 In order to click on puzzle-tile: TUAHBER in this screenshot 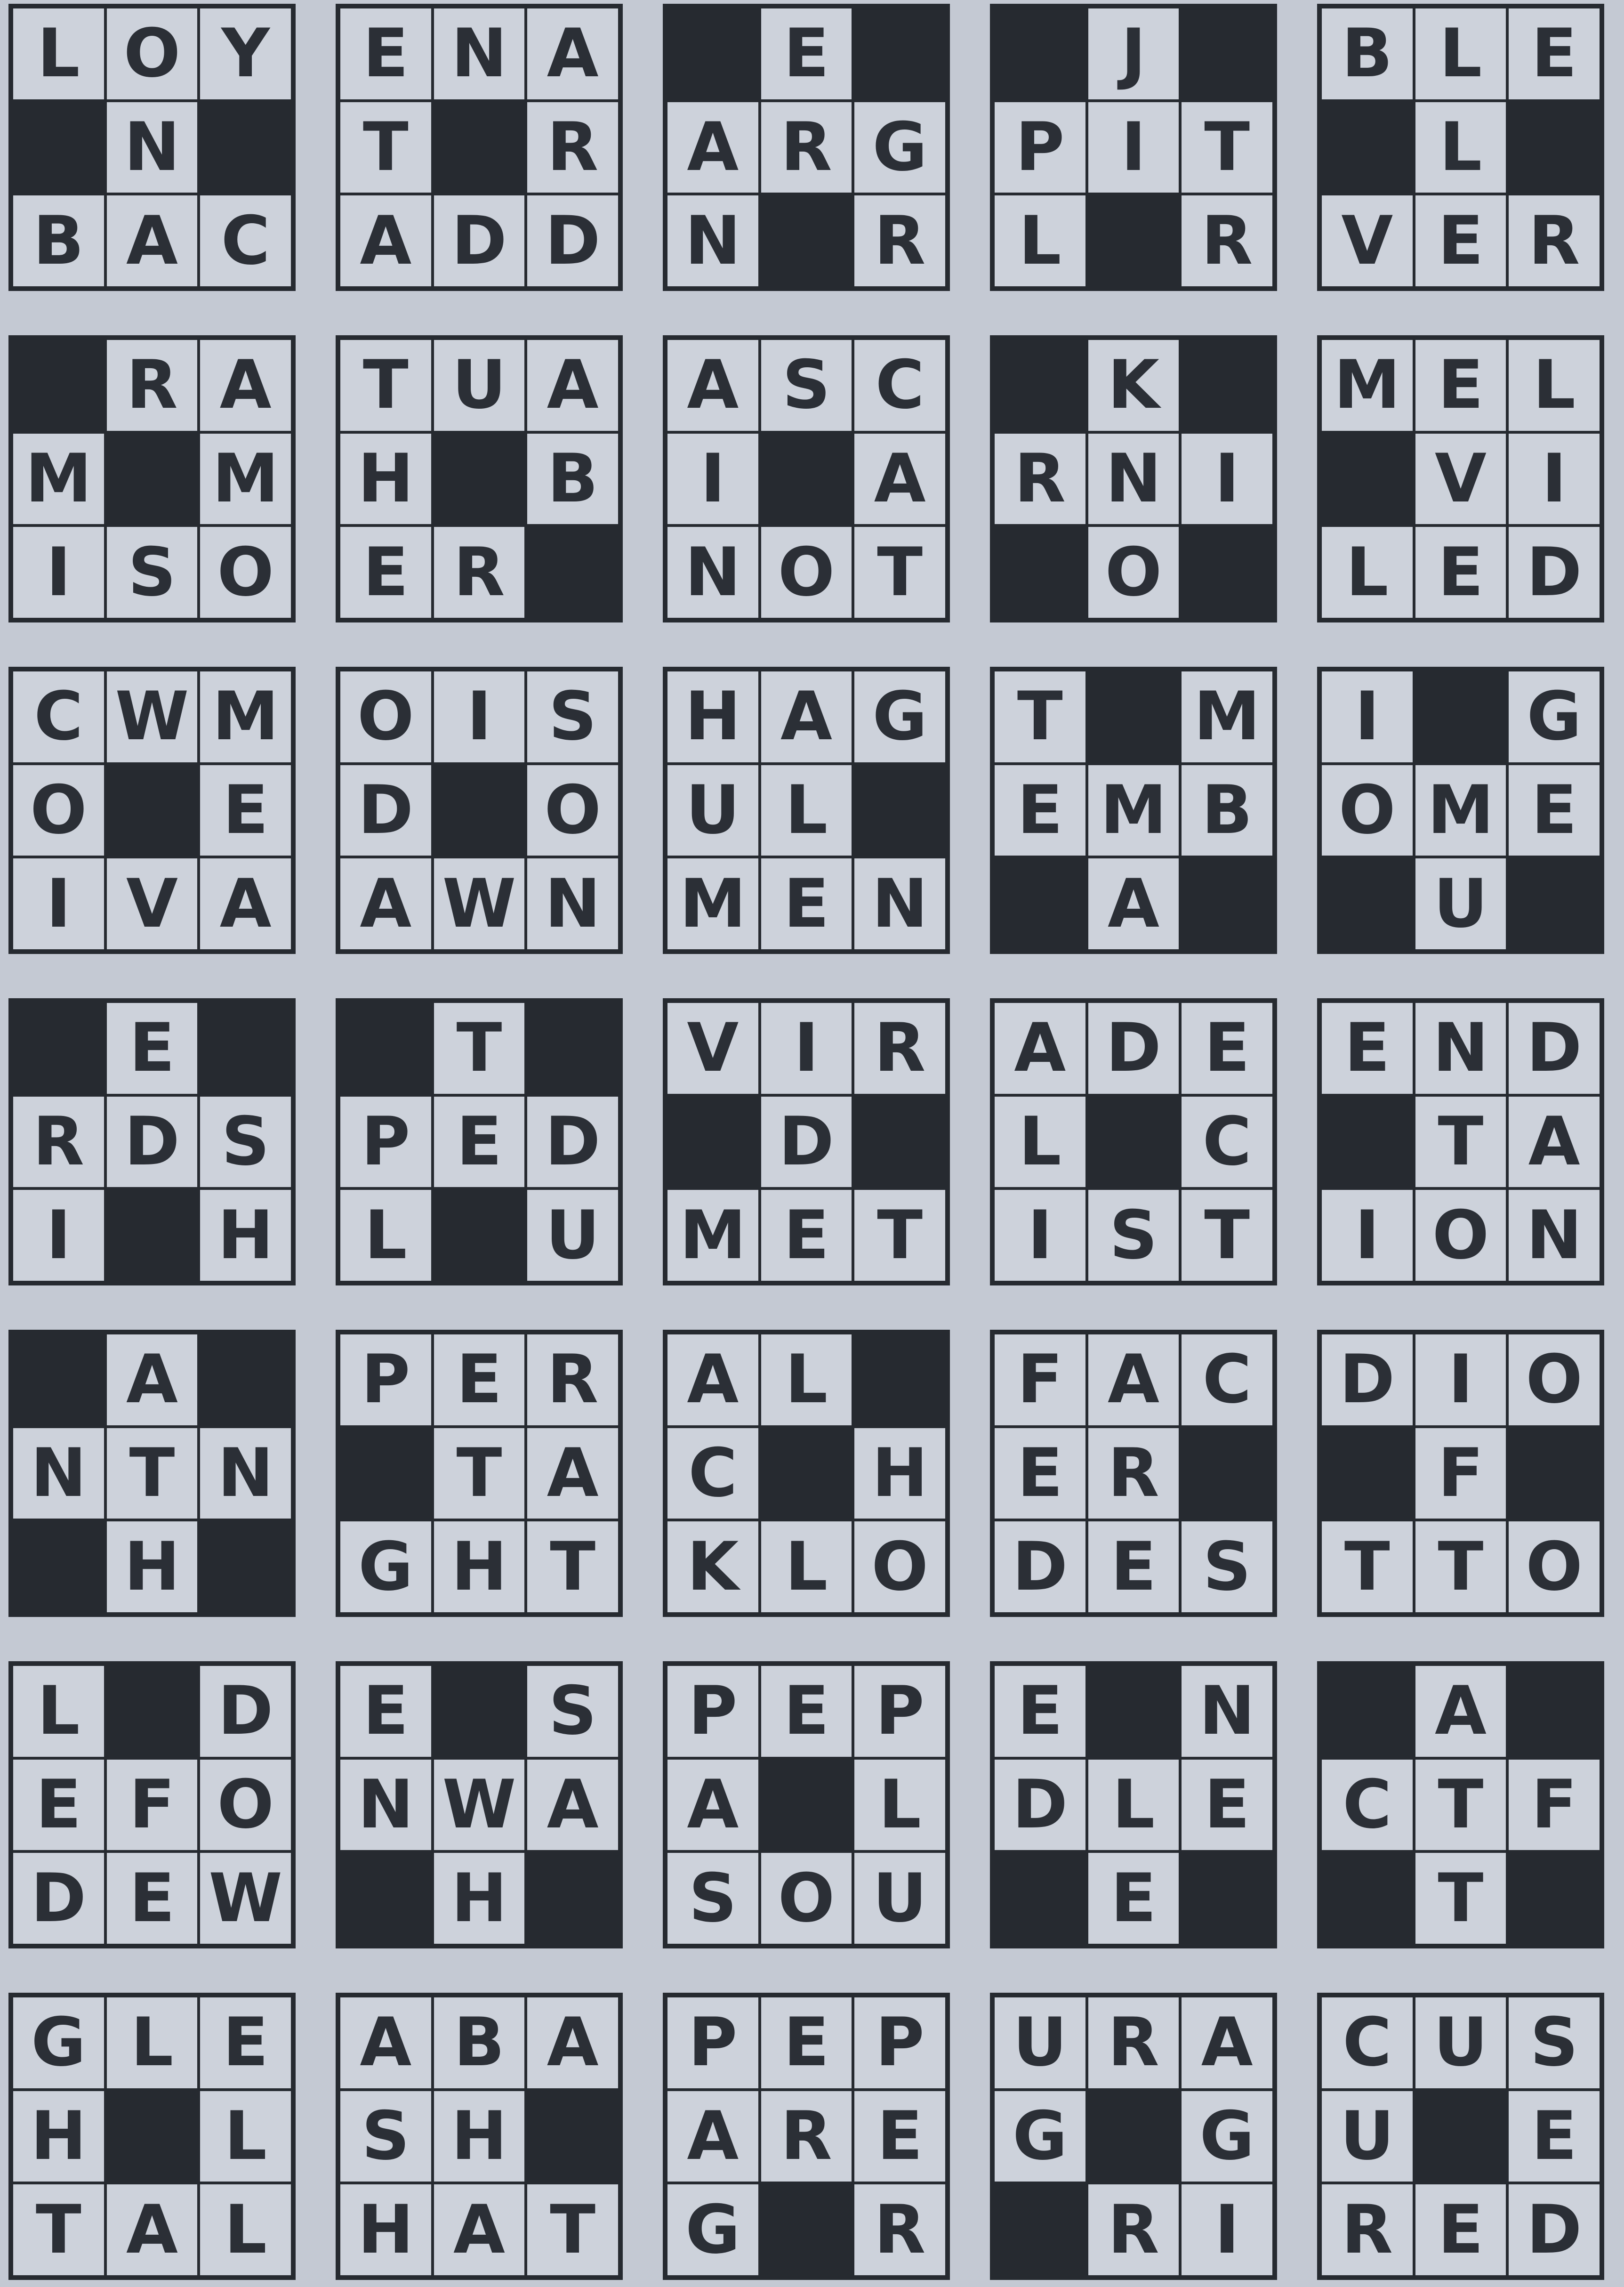, I will do `click(479, 479)`.